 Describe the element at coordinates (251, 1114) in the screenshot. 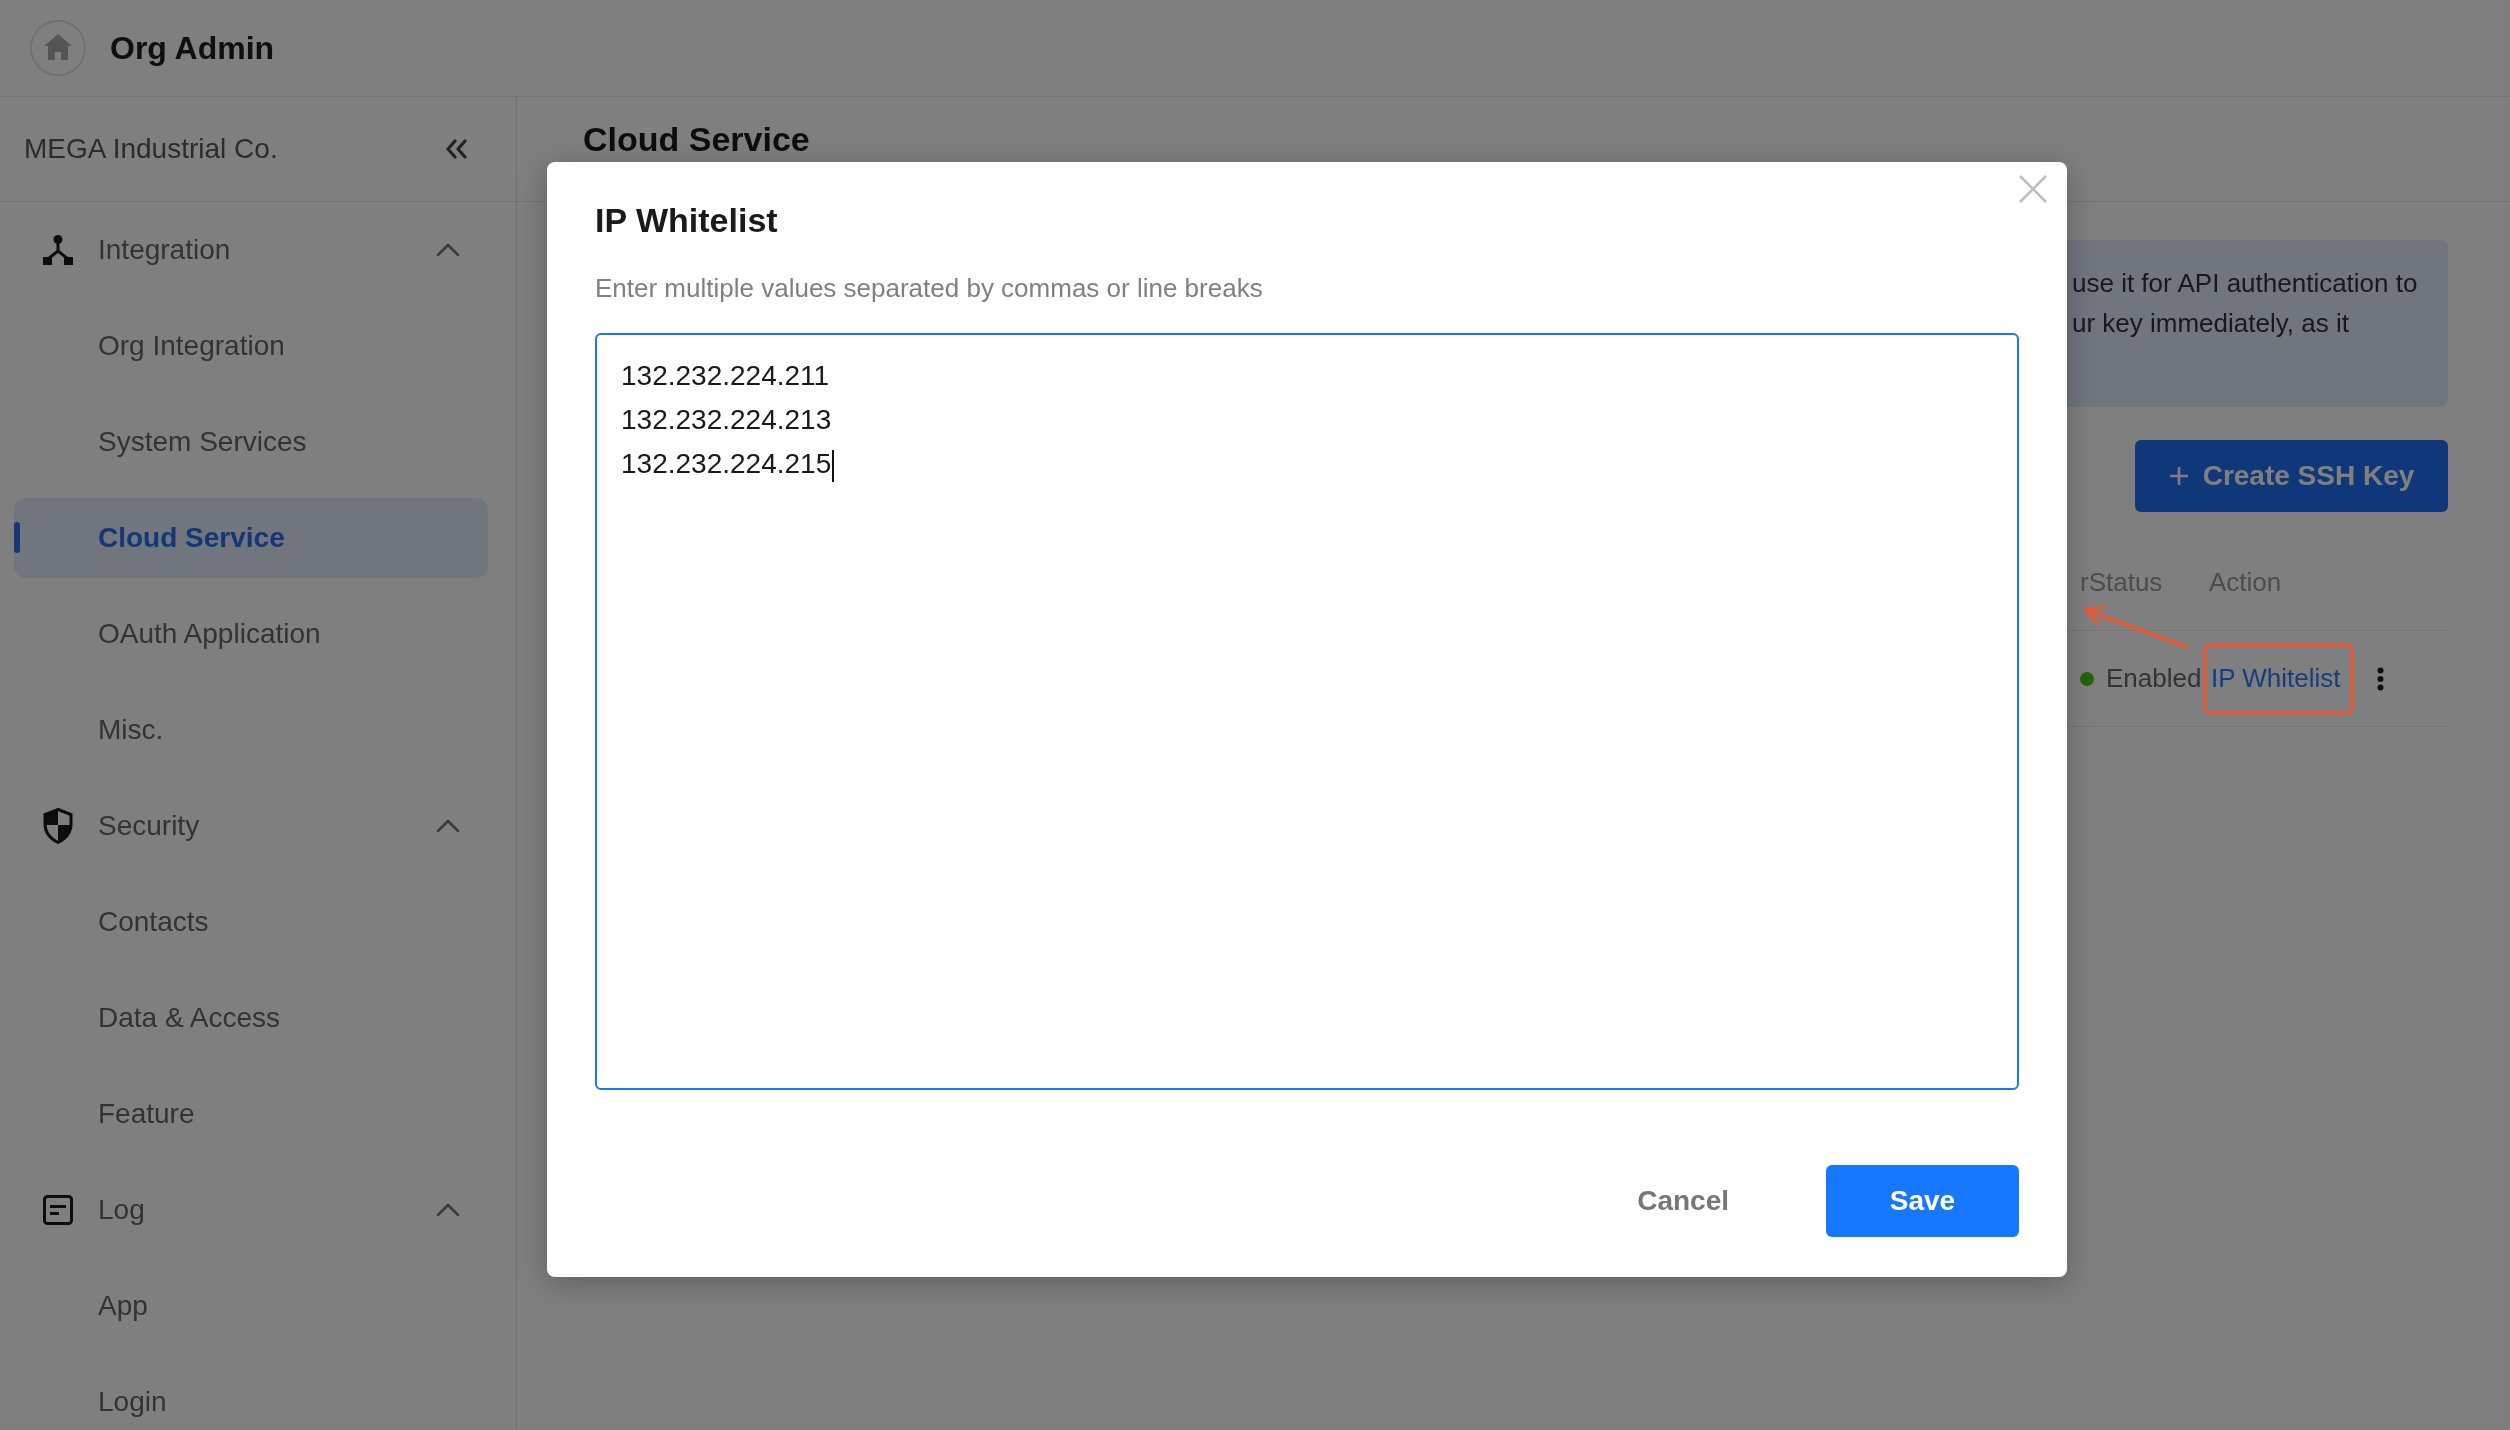

I see `nav-item: Feature` at that location.